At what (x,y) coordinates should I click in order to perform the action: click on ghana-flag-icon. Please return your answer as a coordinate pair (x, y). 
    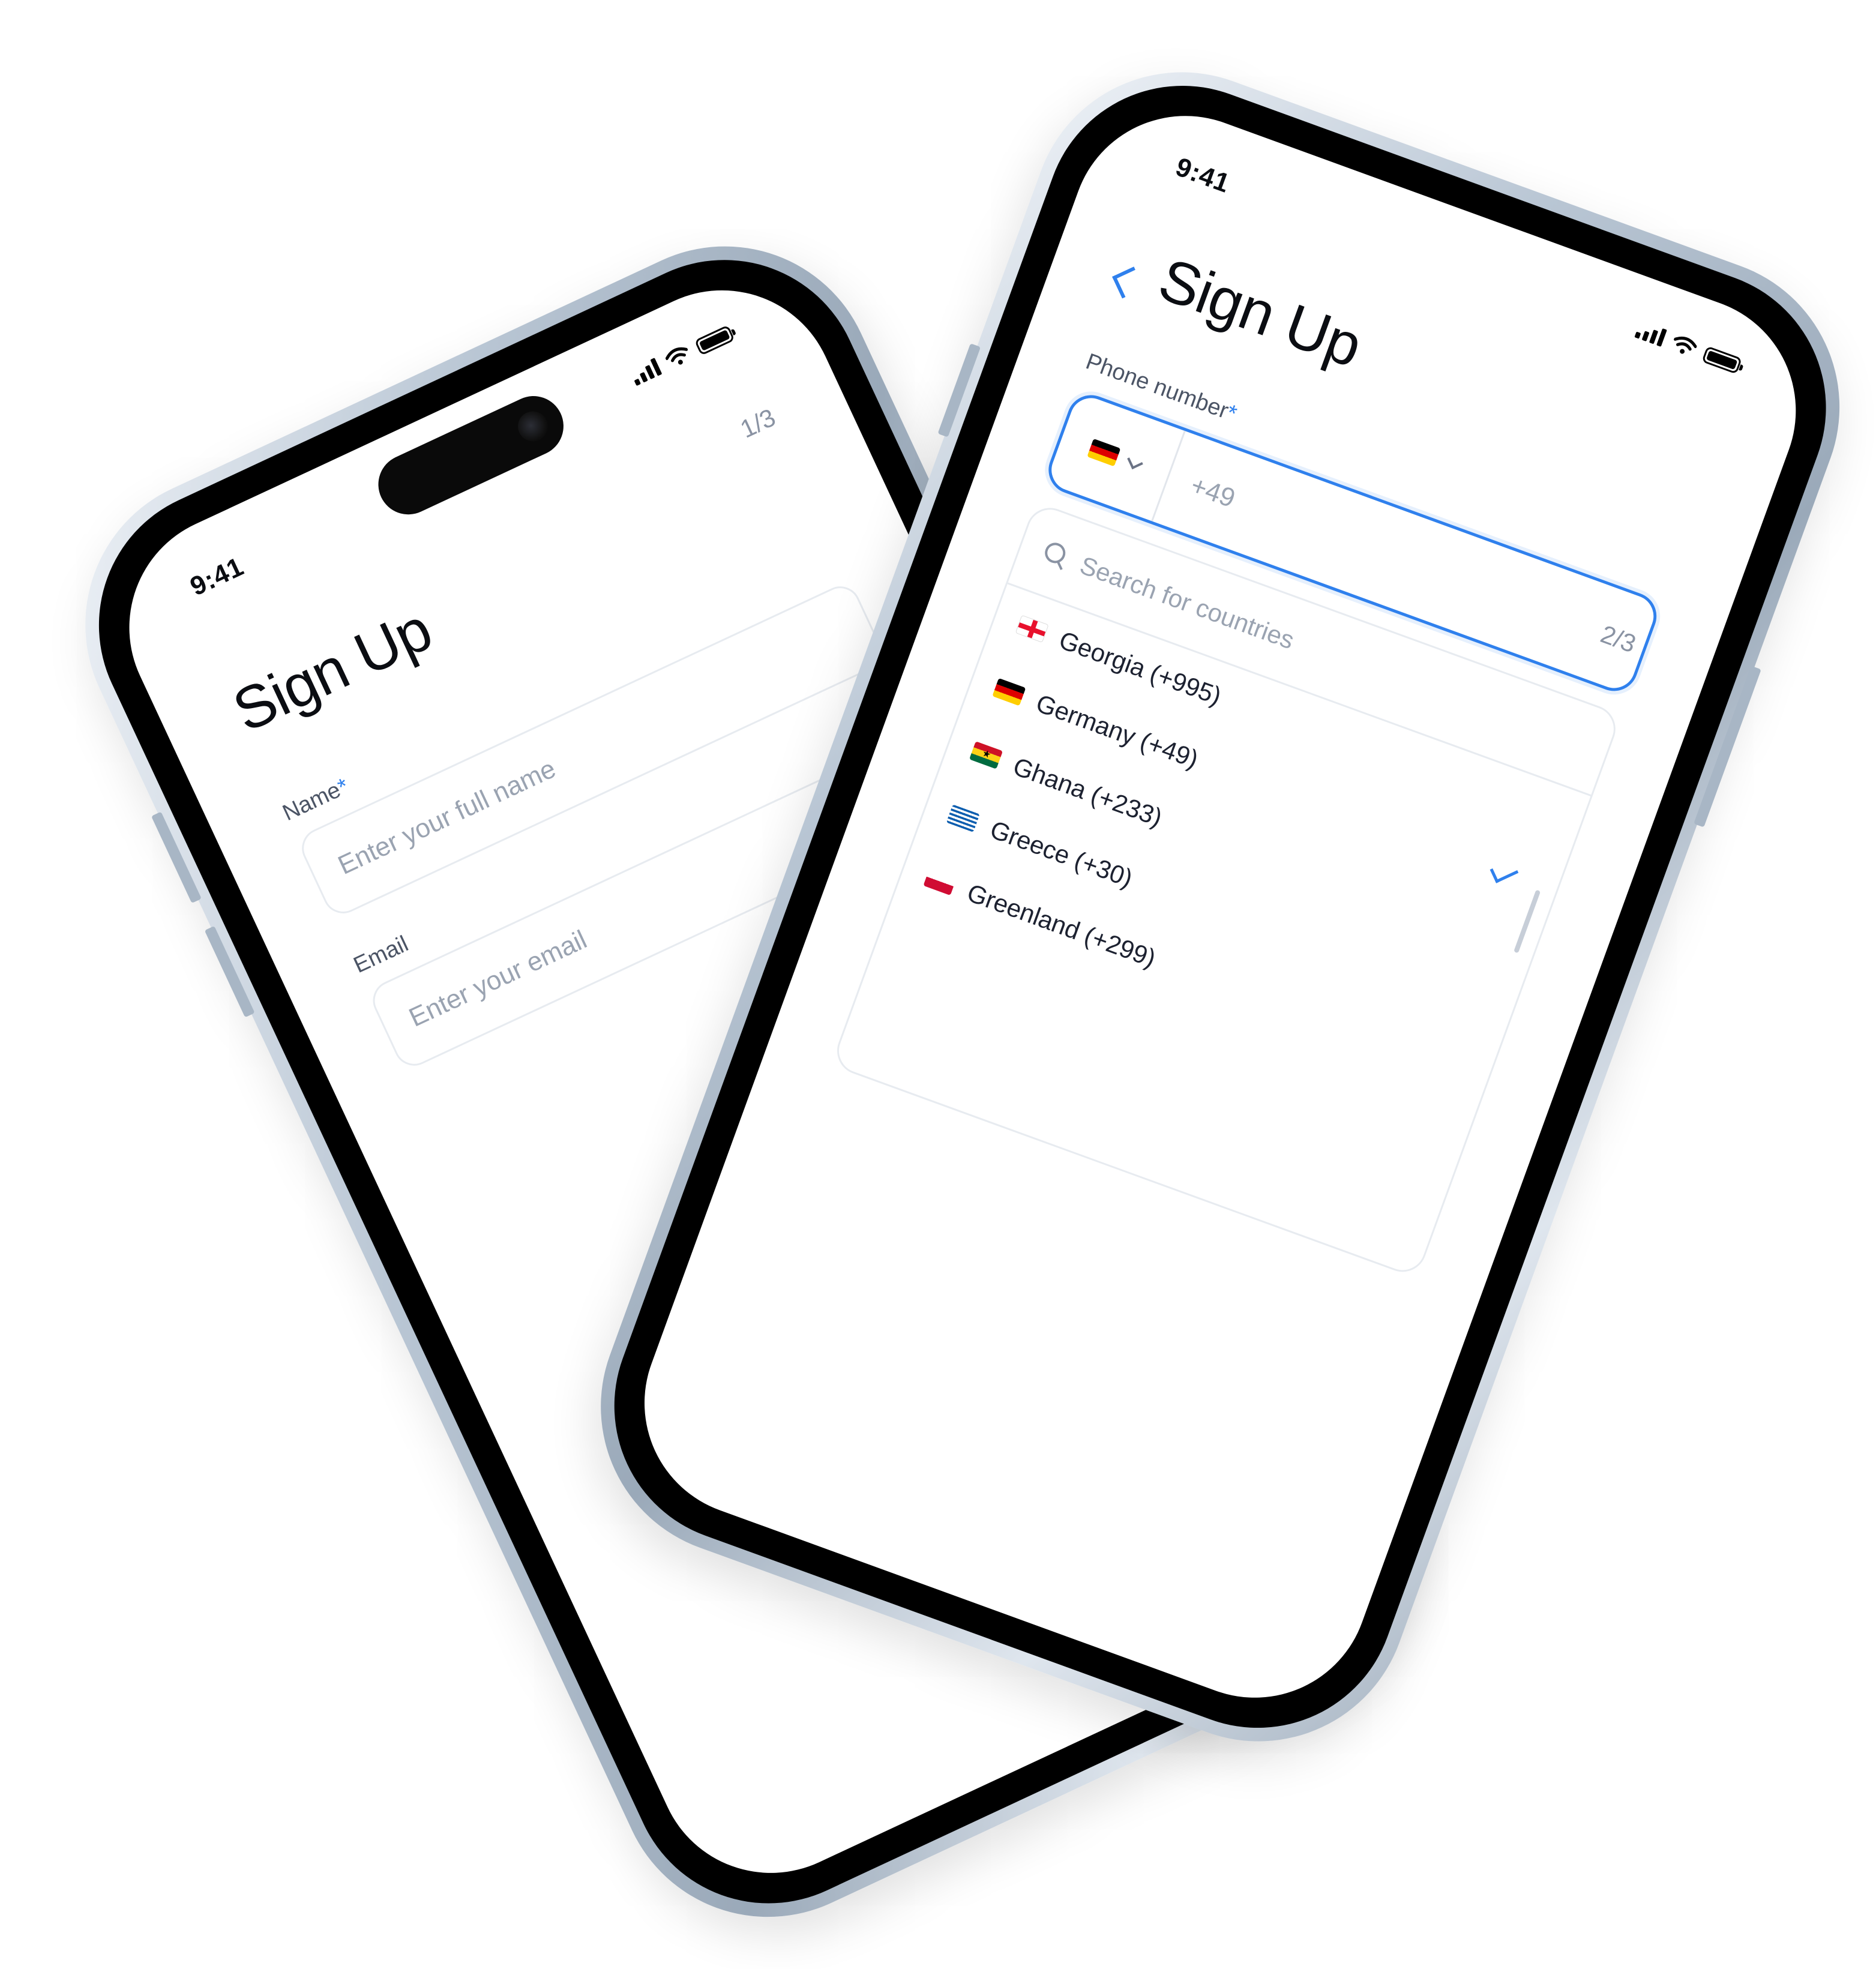
    Looking at the image, I should click on (986, 755).